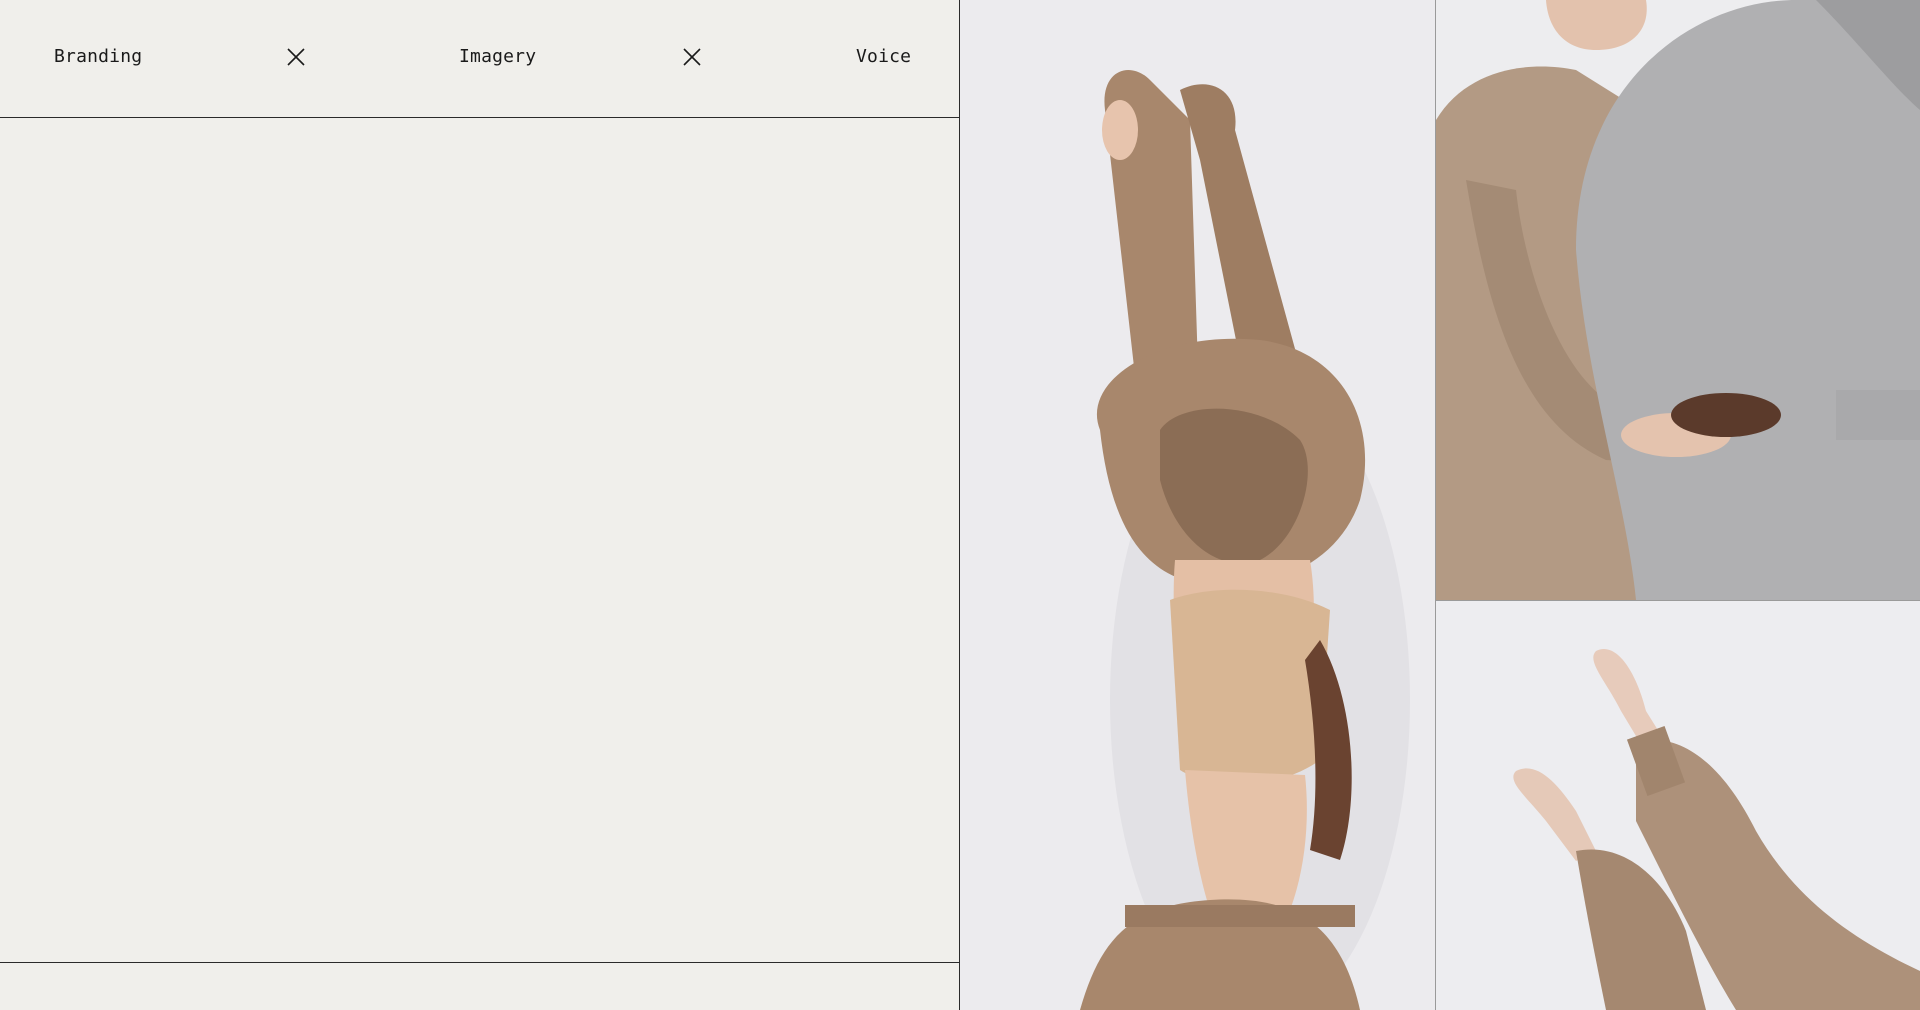 The height and width of the screenshot is (1010, 1920). I want to click on nav-item-voice: Voice, so click(883, 57).